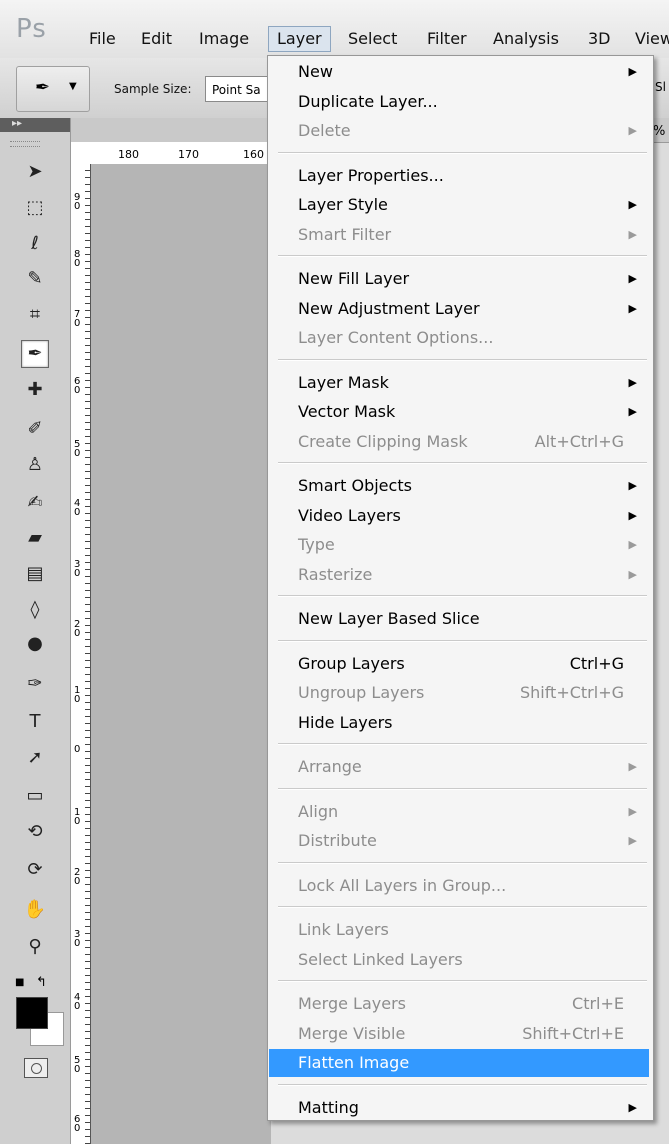 The image size is (669, 1144). Describe the element at coordinates (35, 208) in the screenshot. I see `marquee-icon: ⬚` at that location.